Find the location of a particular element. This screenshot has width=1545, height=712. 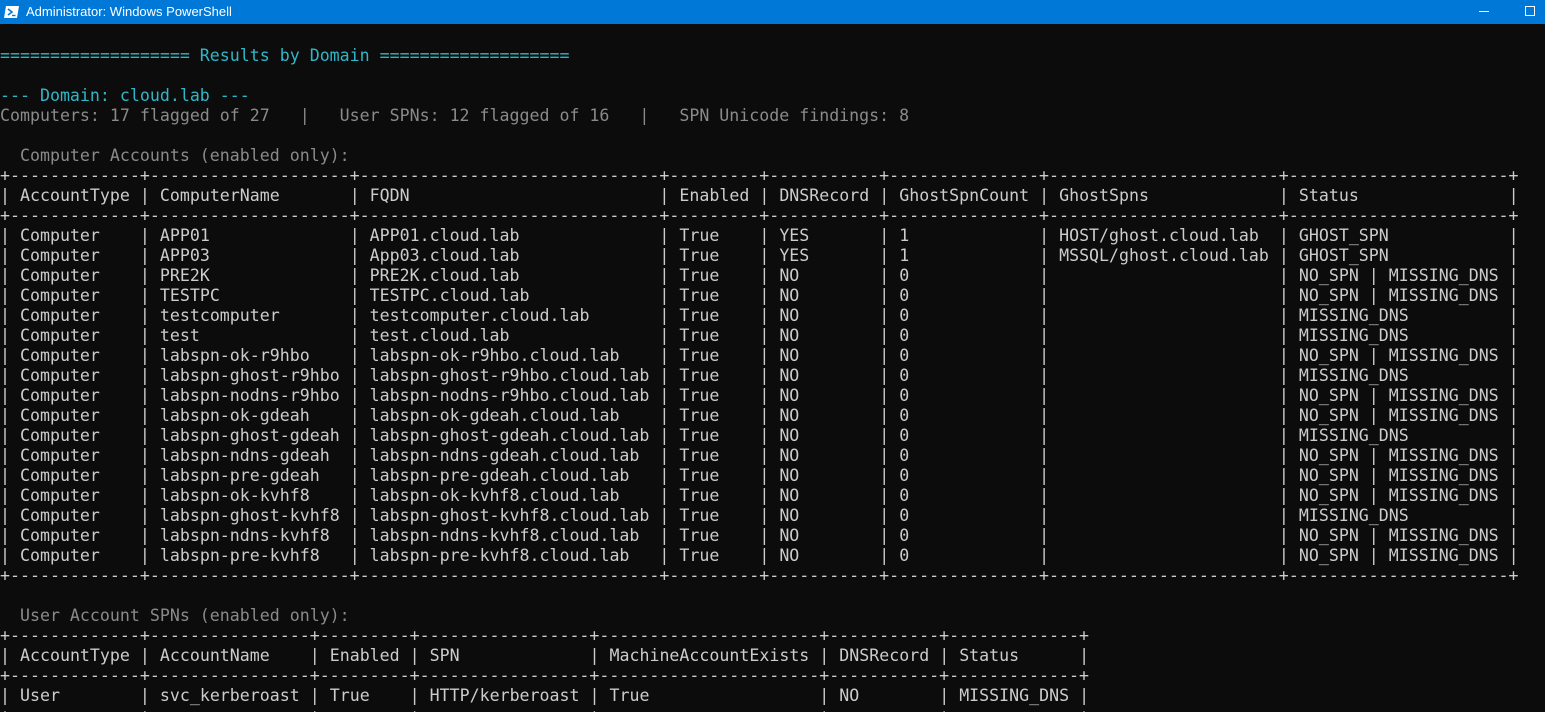

maximize-button is located at coordinates (1530, 12).